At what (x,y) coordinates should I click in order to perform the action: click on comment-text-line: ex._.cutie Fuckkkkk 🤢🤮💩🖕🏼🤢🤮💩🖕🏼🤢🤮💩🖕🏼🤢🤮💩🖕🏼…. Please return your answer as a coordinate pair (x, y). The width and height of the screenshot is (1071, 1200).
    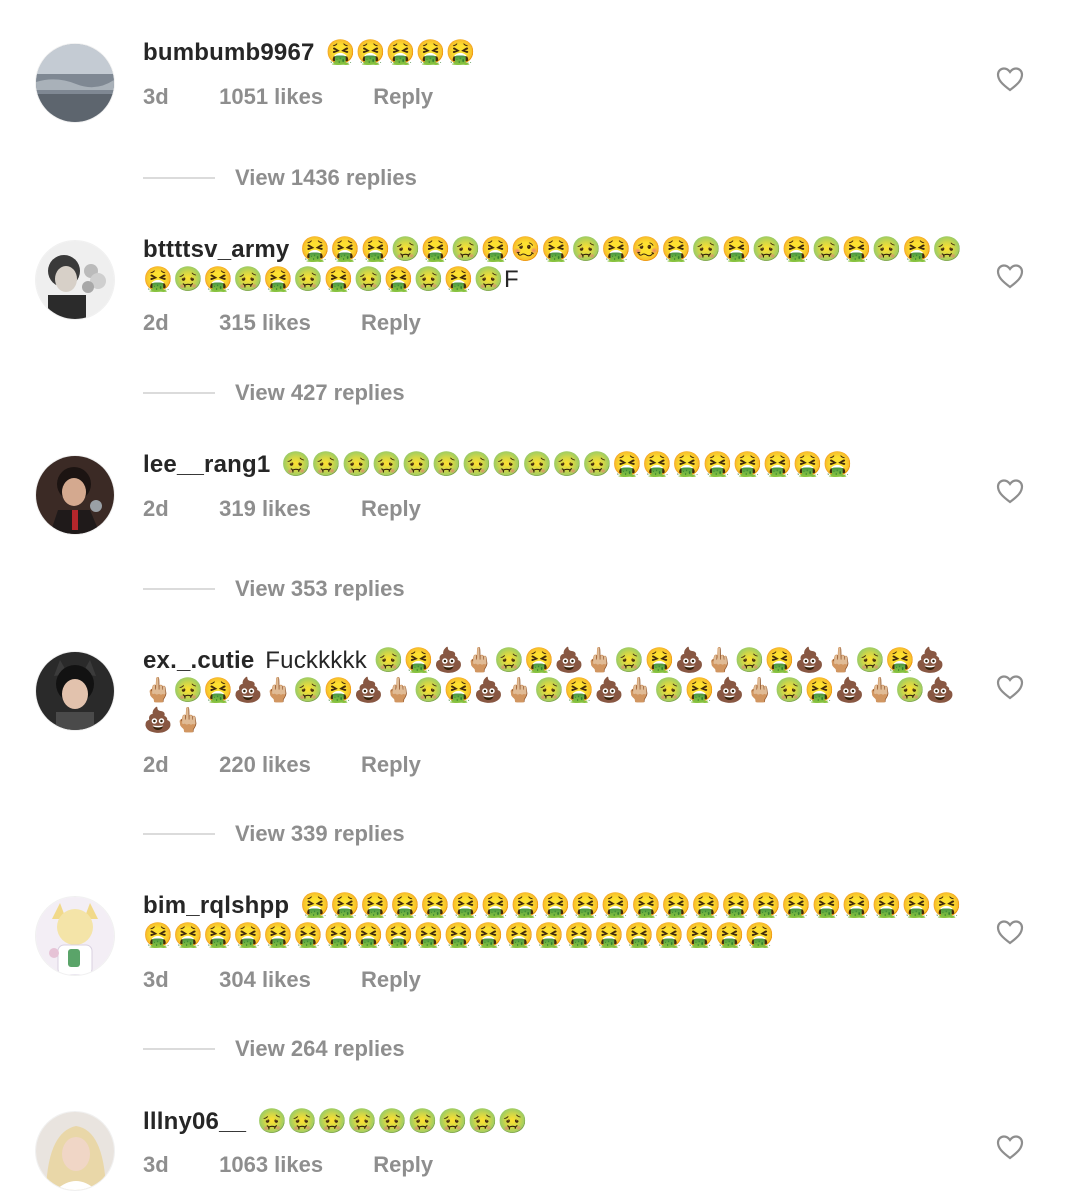
    Looking at the image, I should click on (558, 691).